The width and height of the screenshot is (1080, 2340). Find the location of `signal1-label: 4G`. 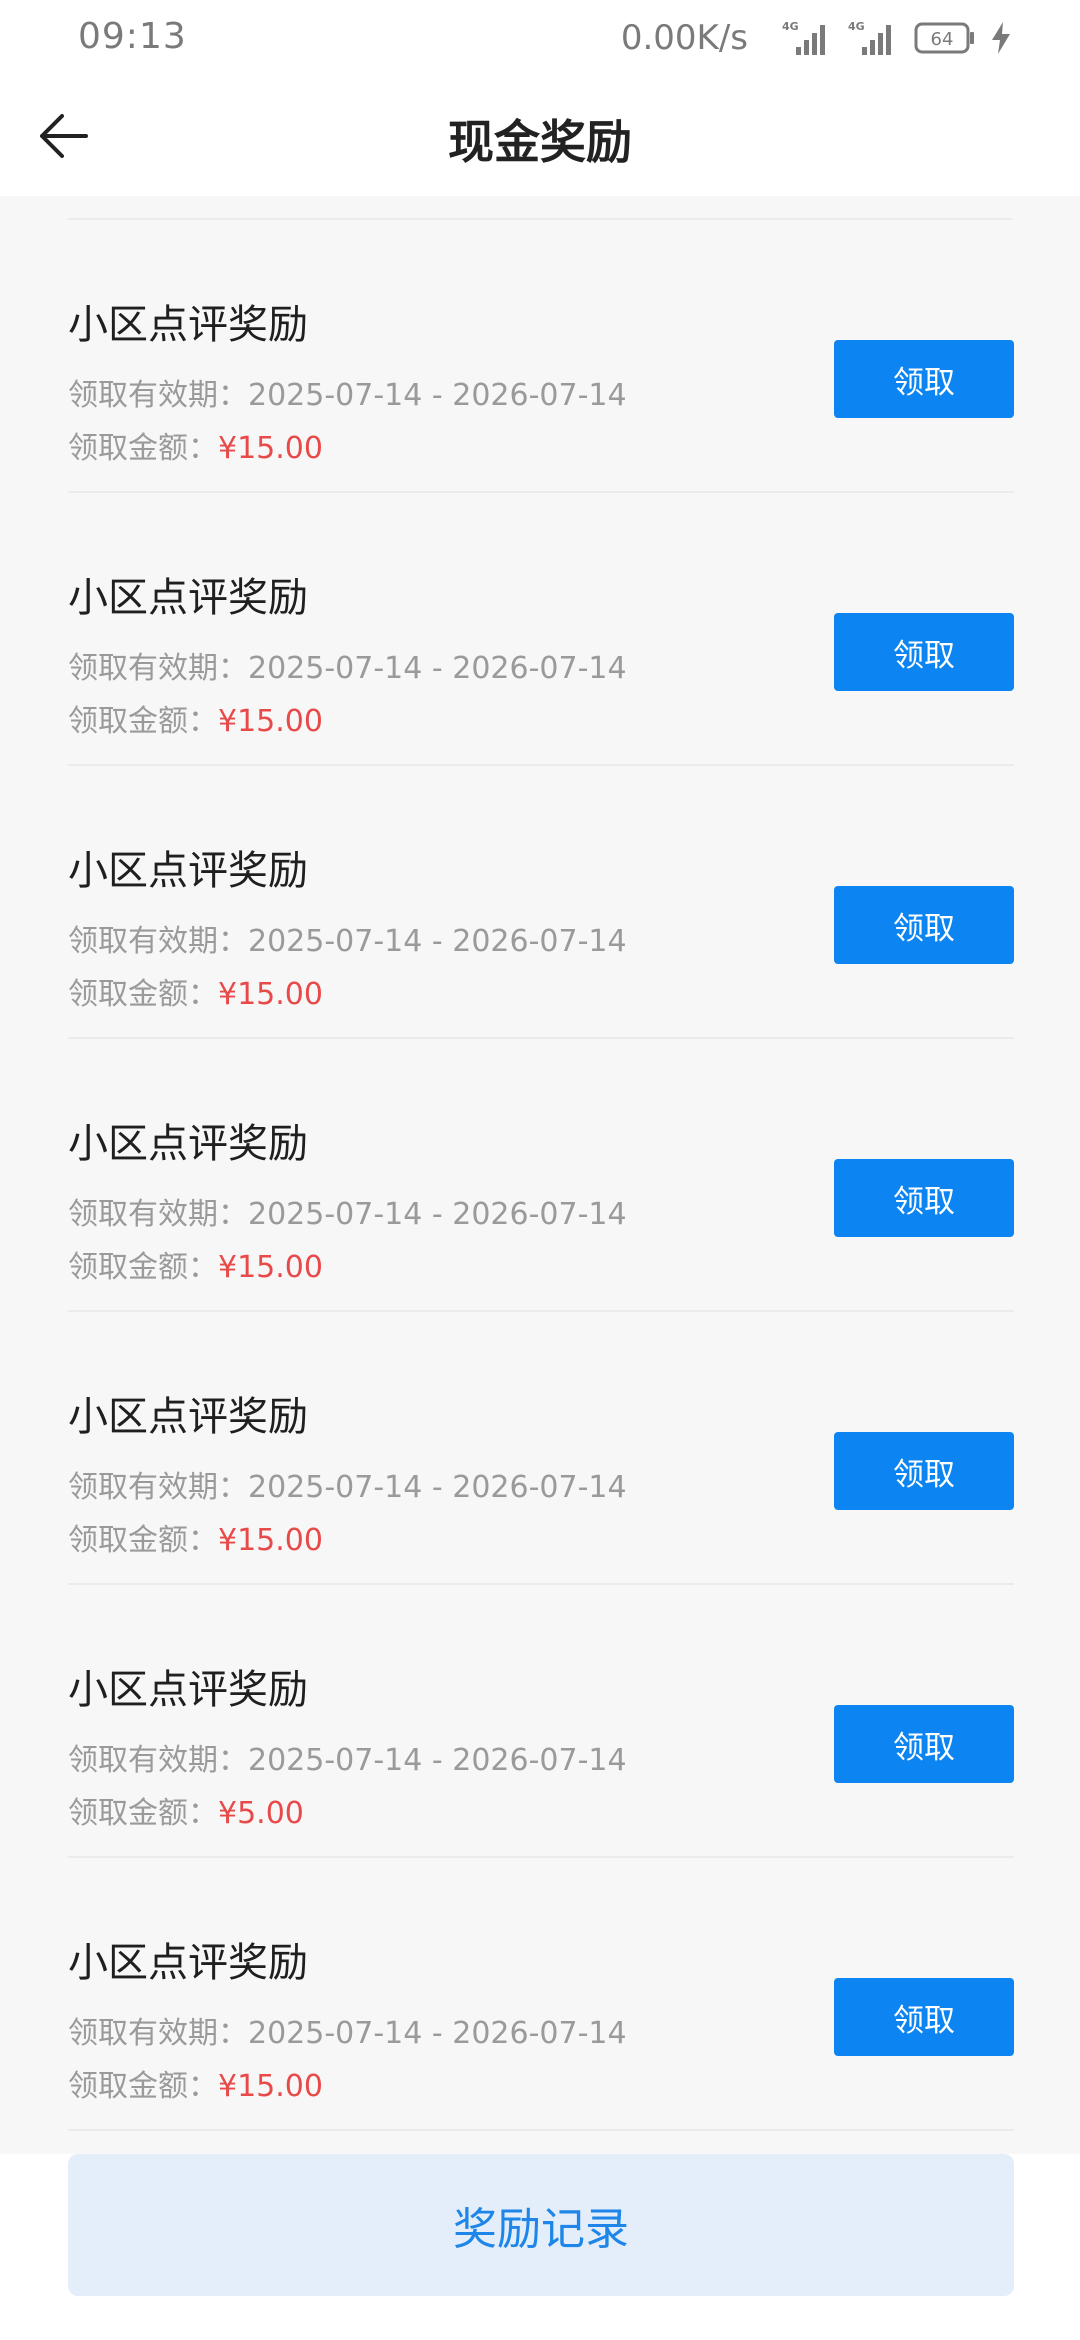

signal1-label: 4G is located at coordinates (790, 26).